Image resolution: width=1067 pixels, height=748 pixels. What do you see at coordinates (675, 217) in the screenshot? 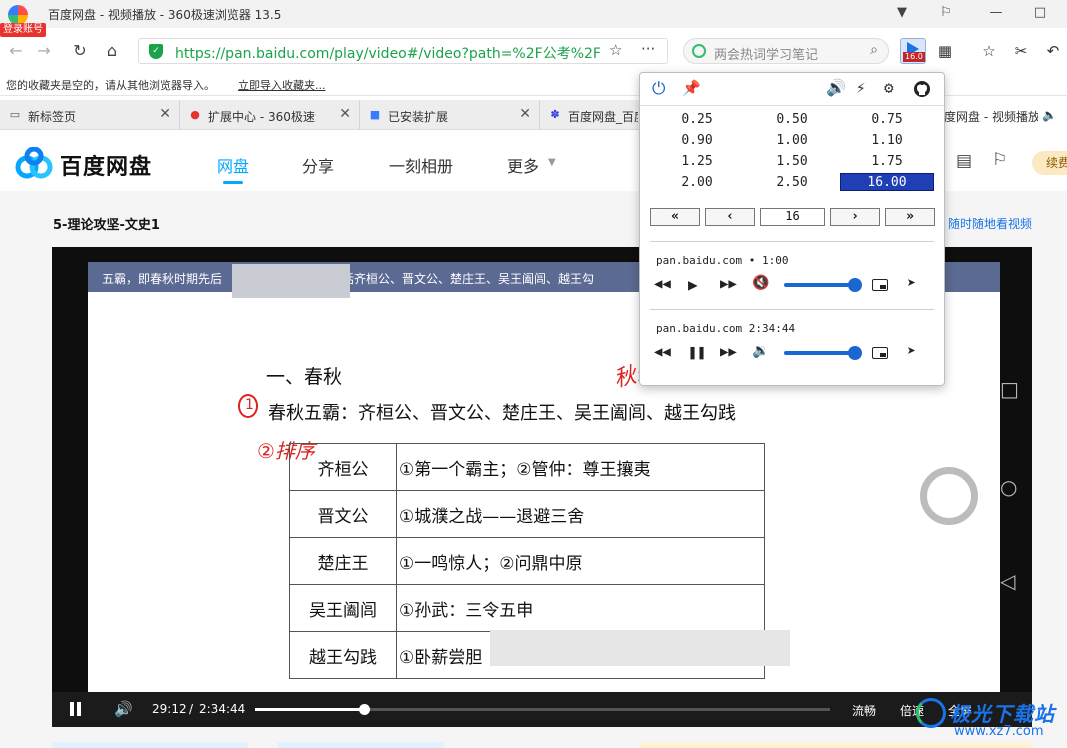
I see `slowest-button: «` at bounding box center [675, 217].